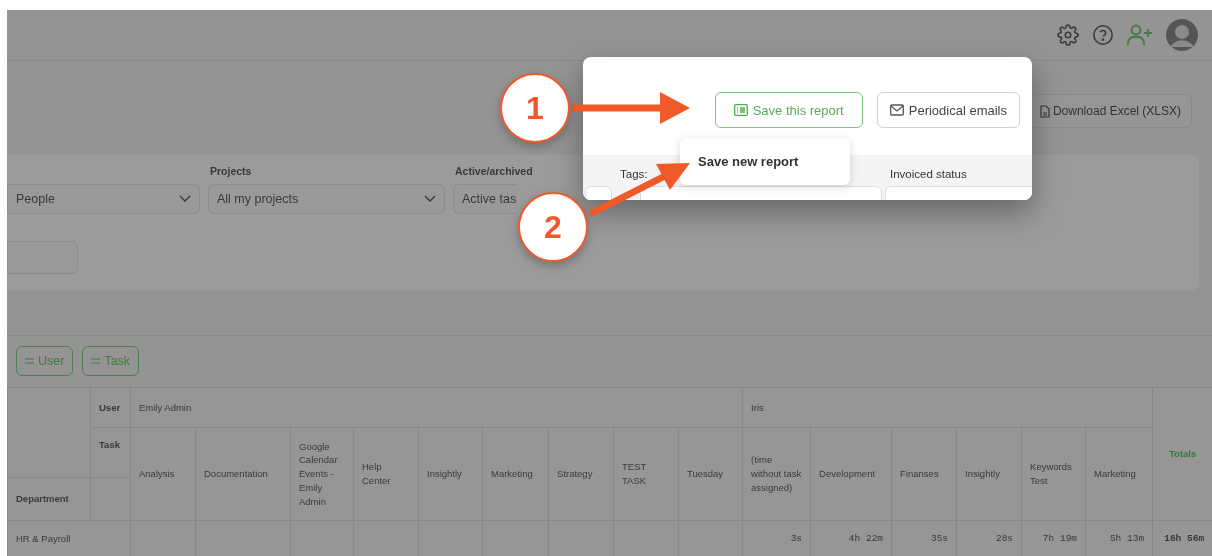  What do you see at coordinates (634, 174) in the screenshot?
I see `field-label: Tags:` at bounding box center [634, 174].